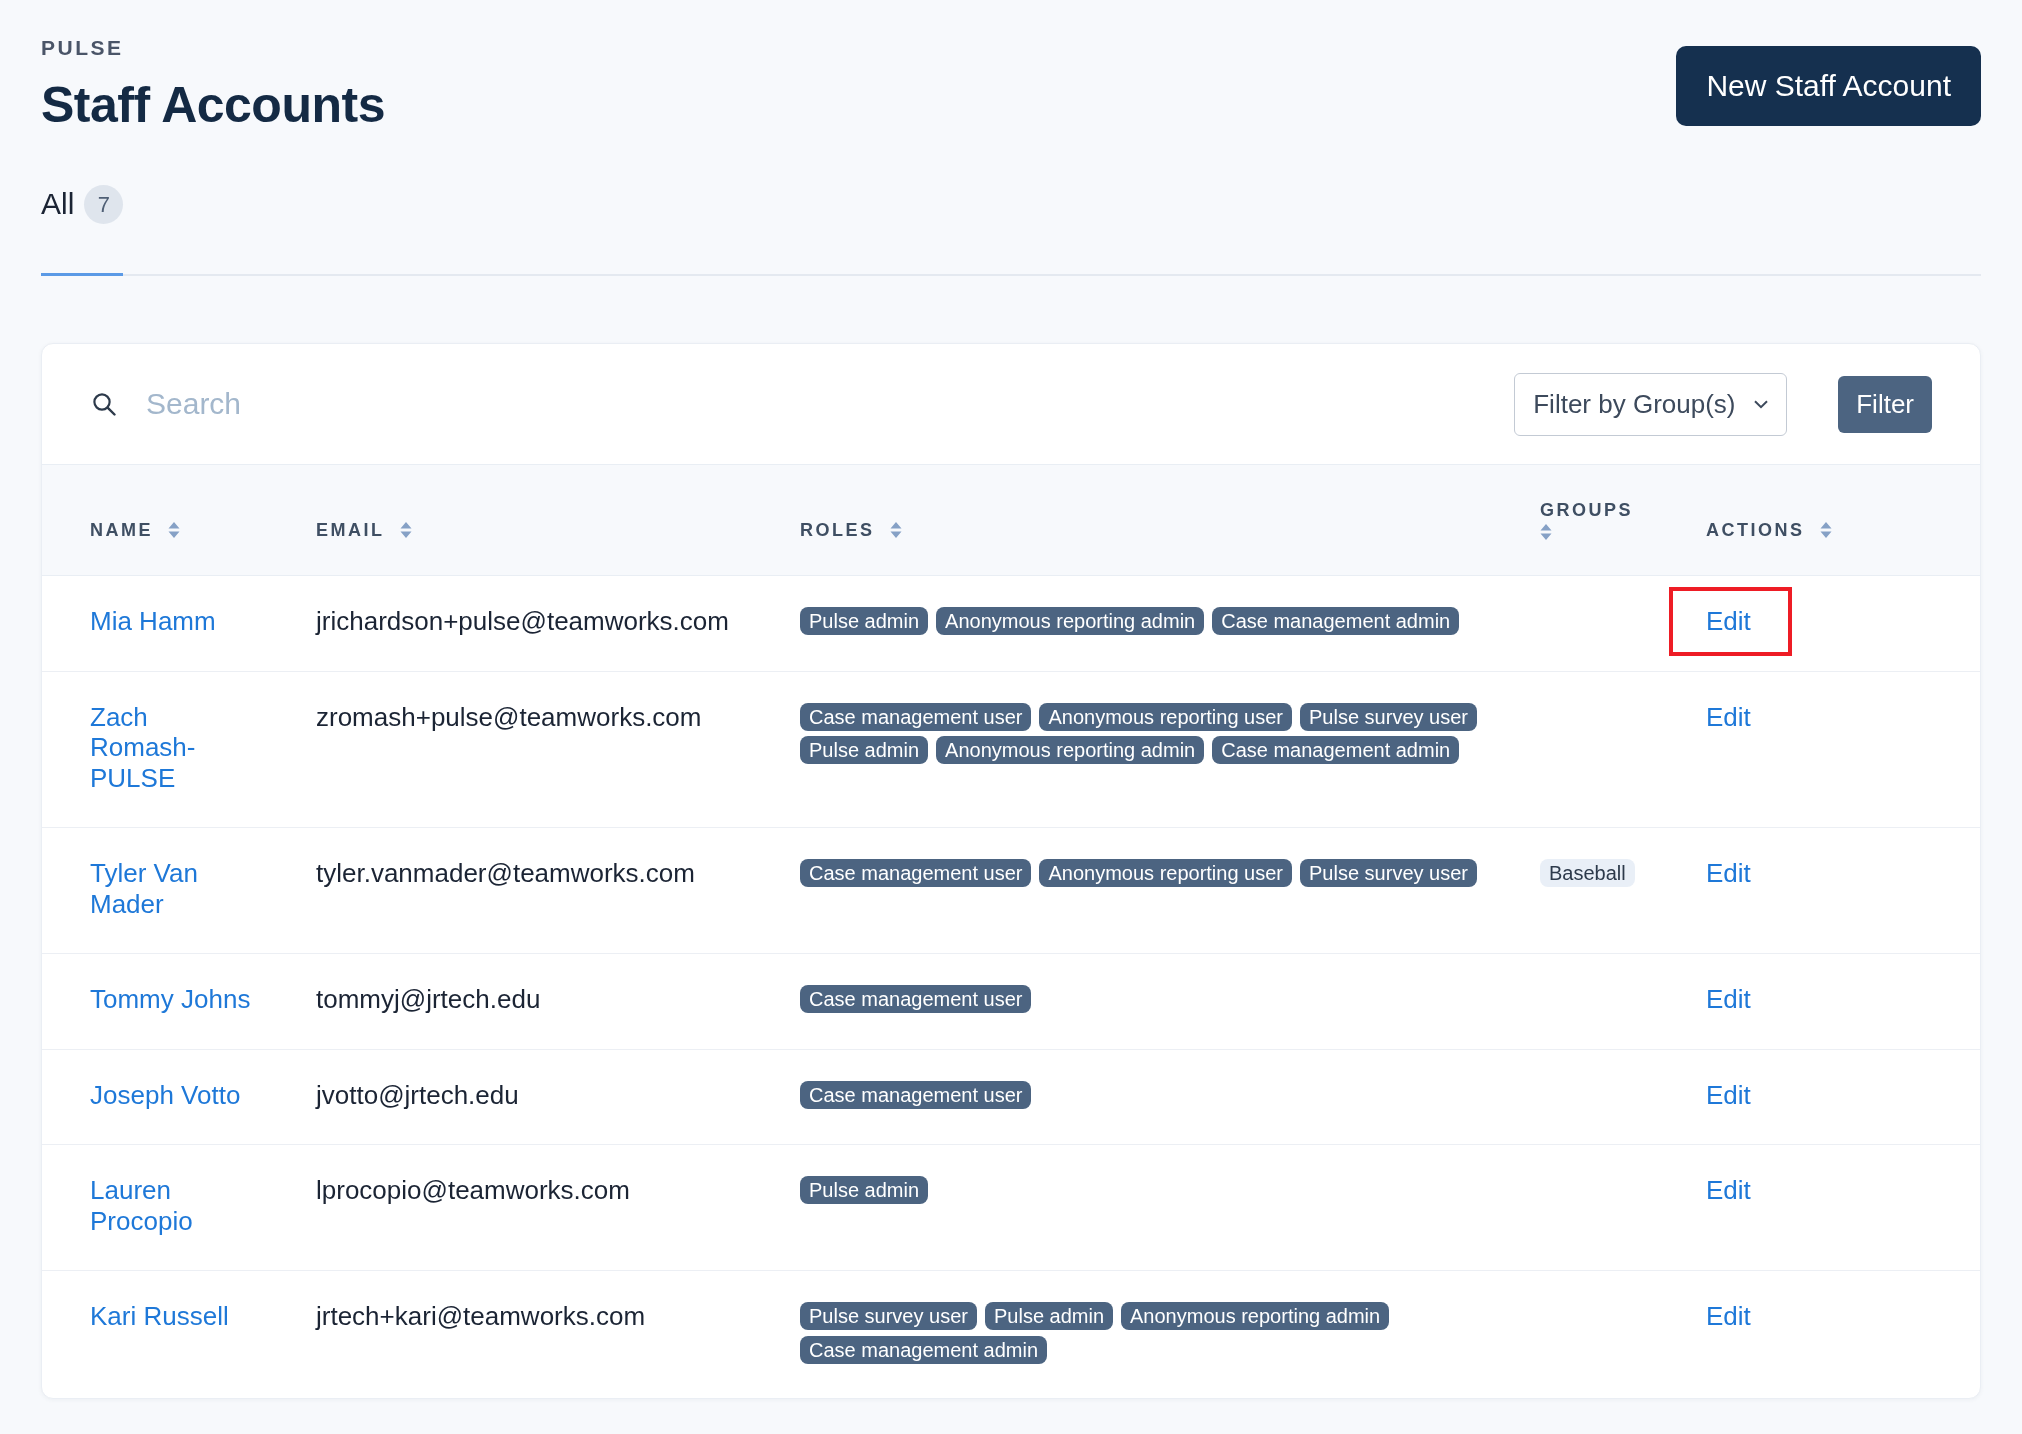 Image resolution: width=2022 pixels, height=1434 pixels. What do you see at coordinates (350, 530) in the screenshot?
I see `column-header: EMAIL` at bounding box center [350, 530].